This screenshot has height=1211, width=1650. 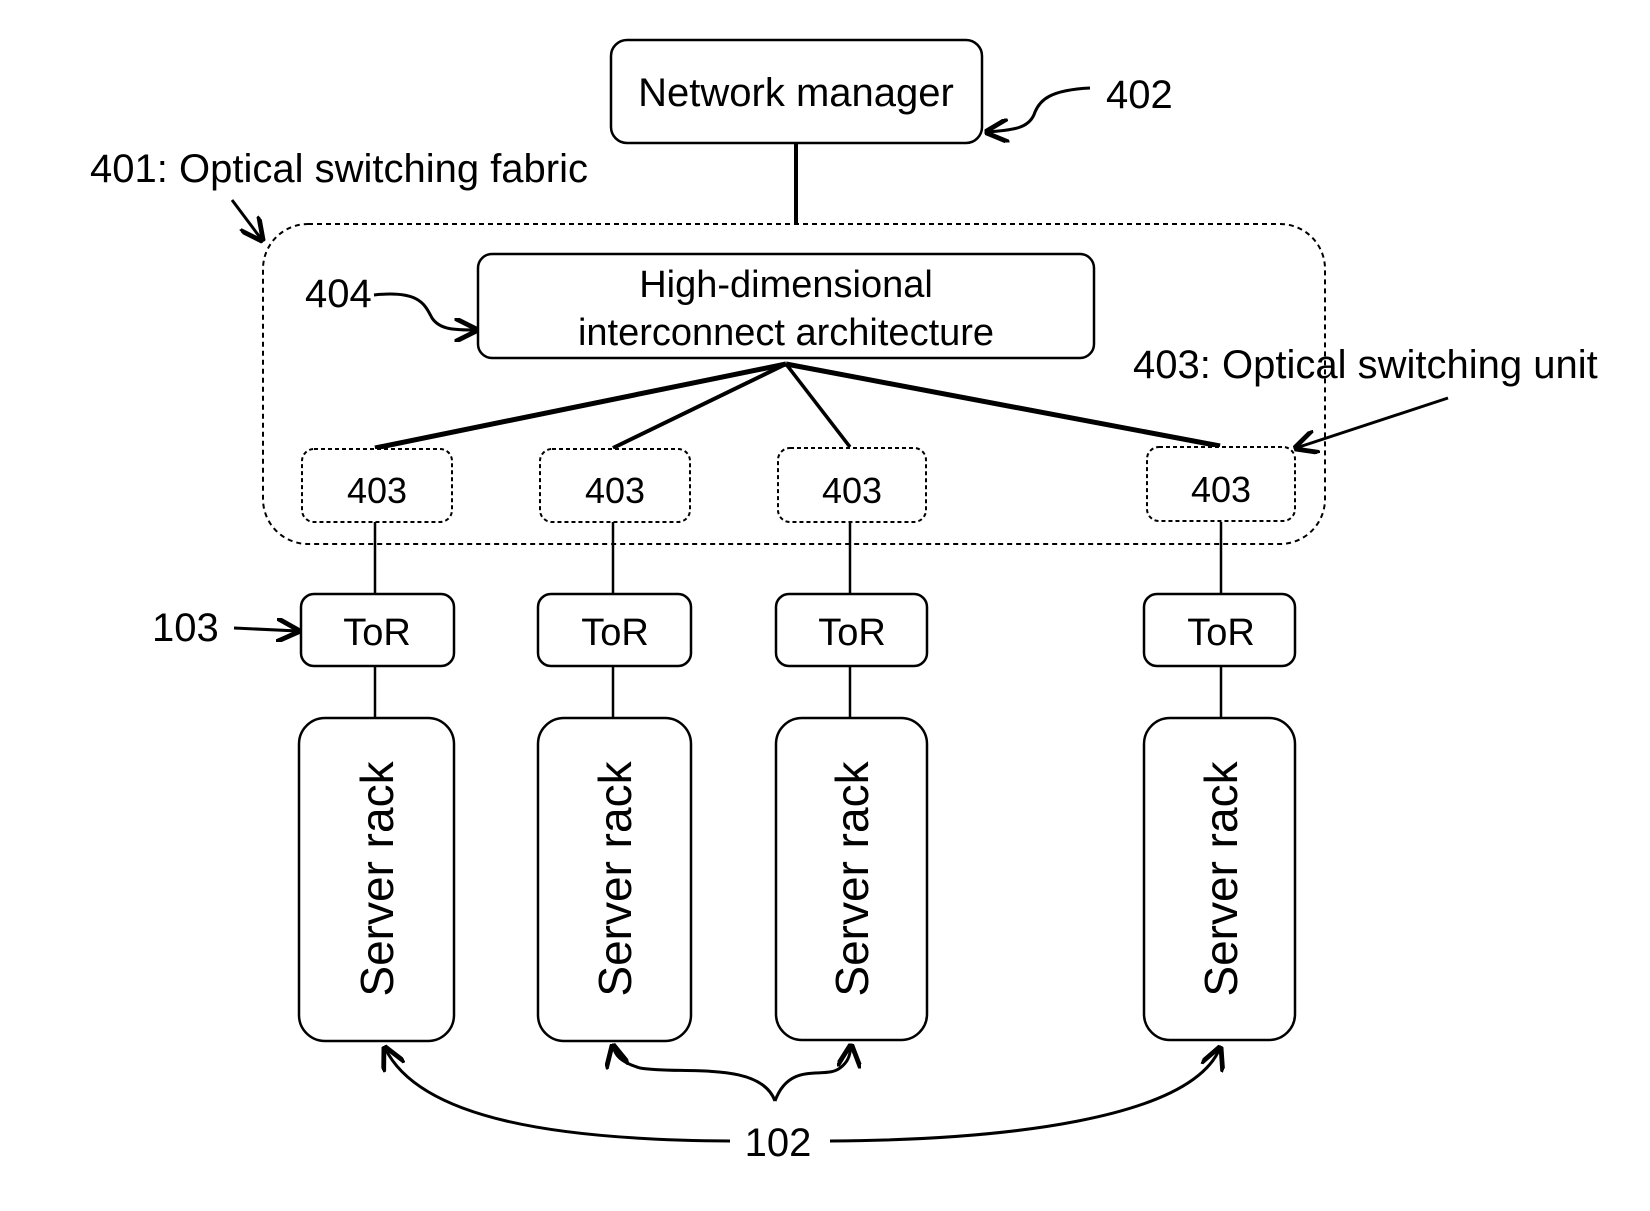 What do you see at coordinates (424, 311) in the screenshot?
I see `ref-404-arrow` at bounding box center [424, 311].